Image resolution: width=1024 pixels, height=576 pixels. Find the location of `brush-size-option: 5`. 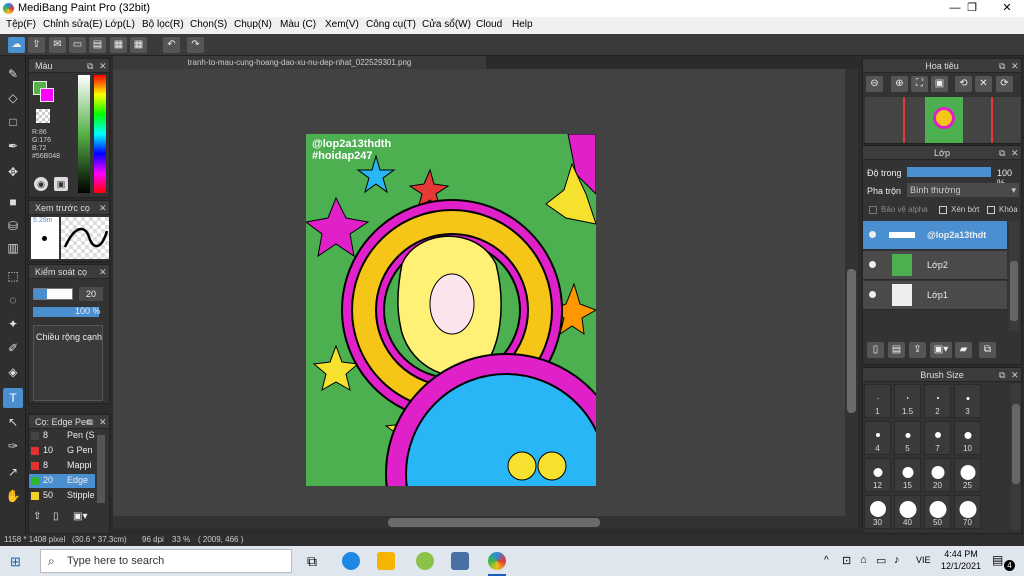

brush-size-option: 5 is located at coordinates (907, 438).